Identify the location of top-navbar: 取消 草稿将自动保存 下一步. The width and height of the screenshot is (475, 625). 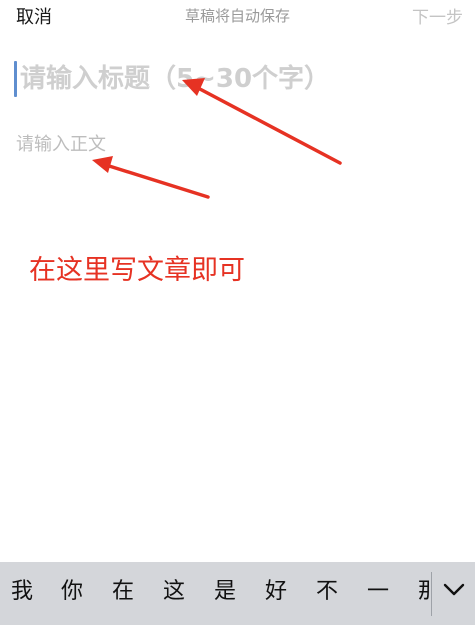
(237, 17).